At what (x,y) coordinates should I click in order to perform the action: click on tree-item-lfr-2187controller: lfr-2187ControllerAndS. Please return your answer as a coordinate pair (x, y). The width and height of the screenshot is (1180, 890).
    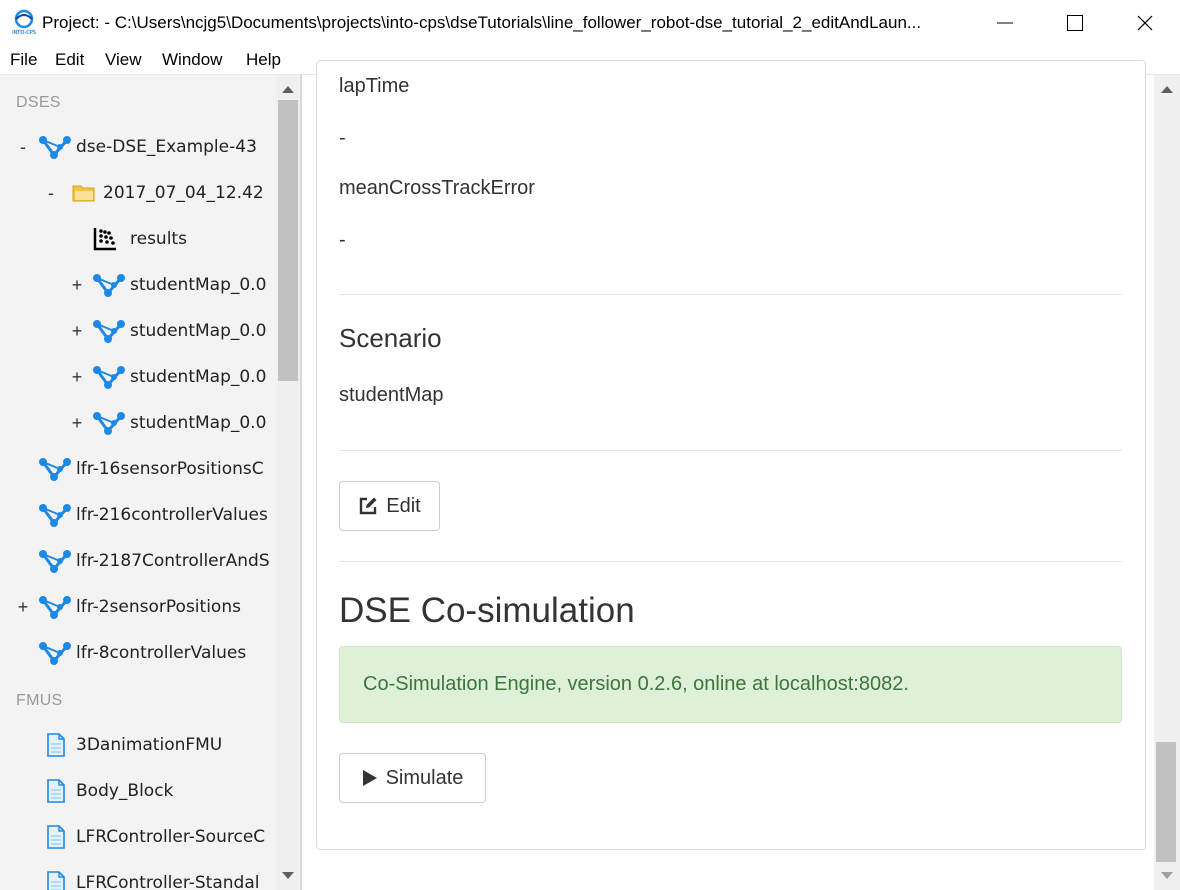
    Looking at the image, I should click on (138, 561).